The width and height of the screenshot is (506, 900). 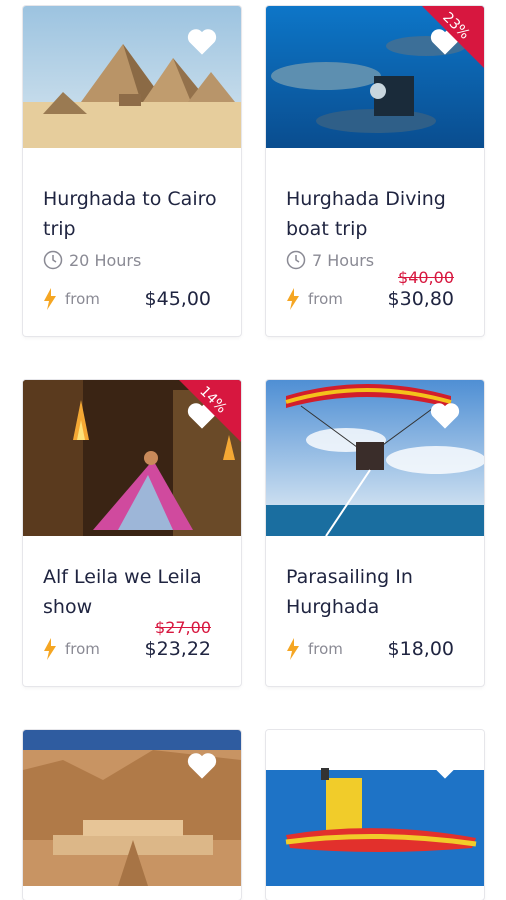 What do you see at coordinates (177, 649) in the screenshot?
I see `tour-price: $23,22` at bounding box center [177, 649].